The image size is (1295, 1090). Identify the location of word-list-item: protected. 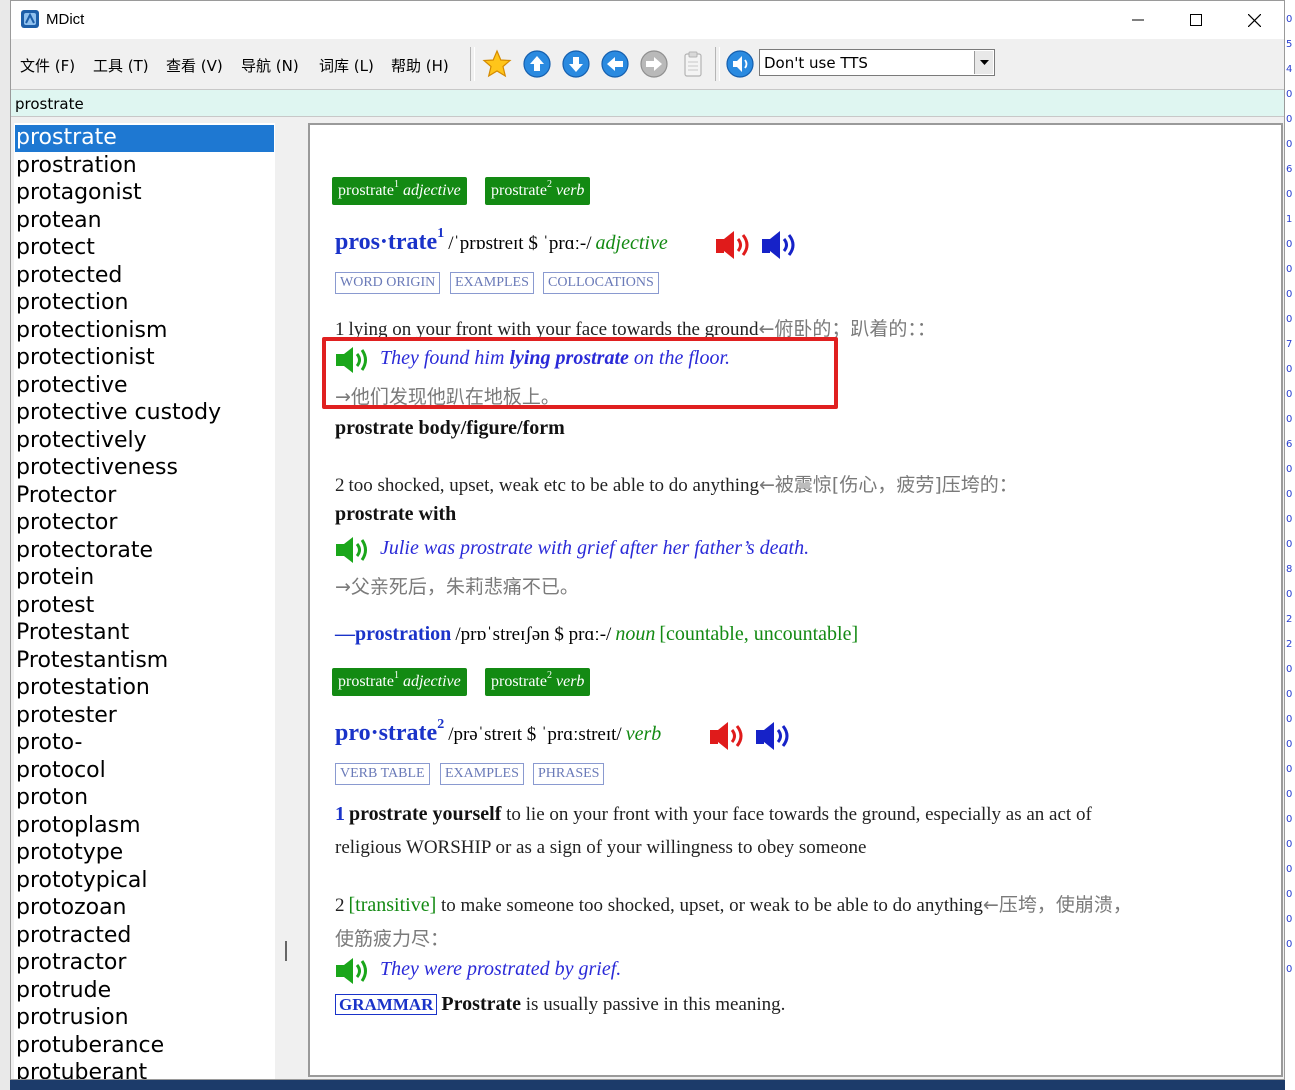
(68, 276).